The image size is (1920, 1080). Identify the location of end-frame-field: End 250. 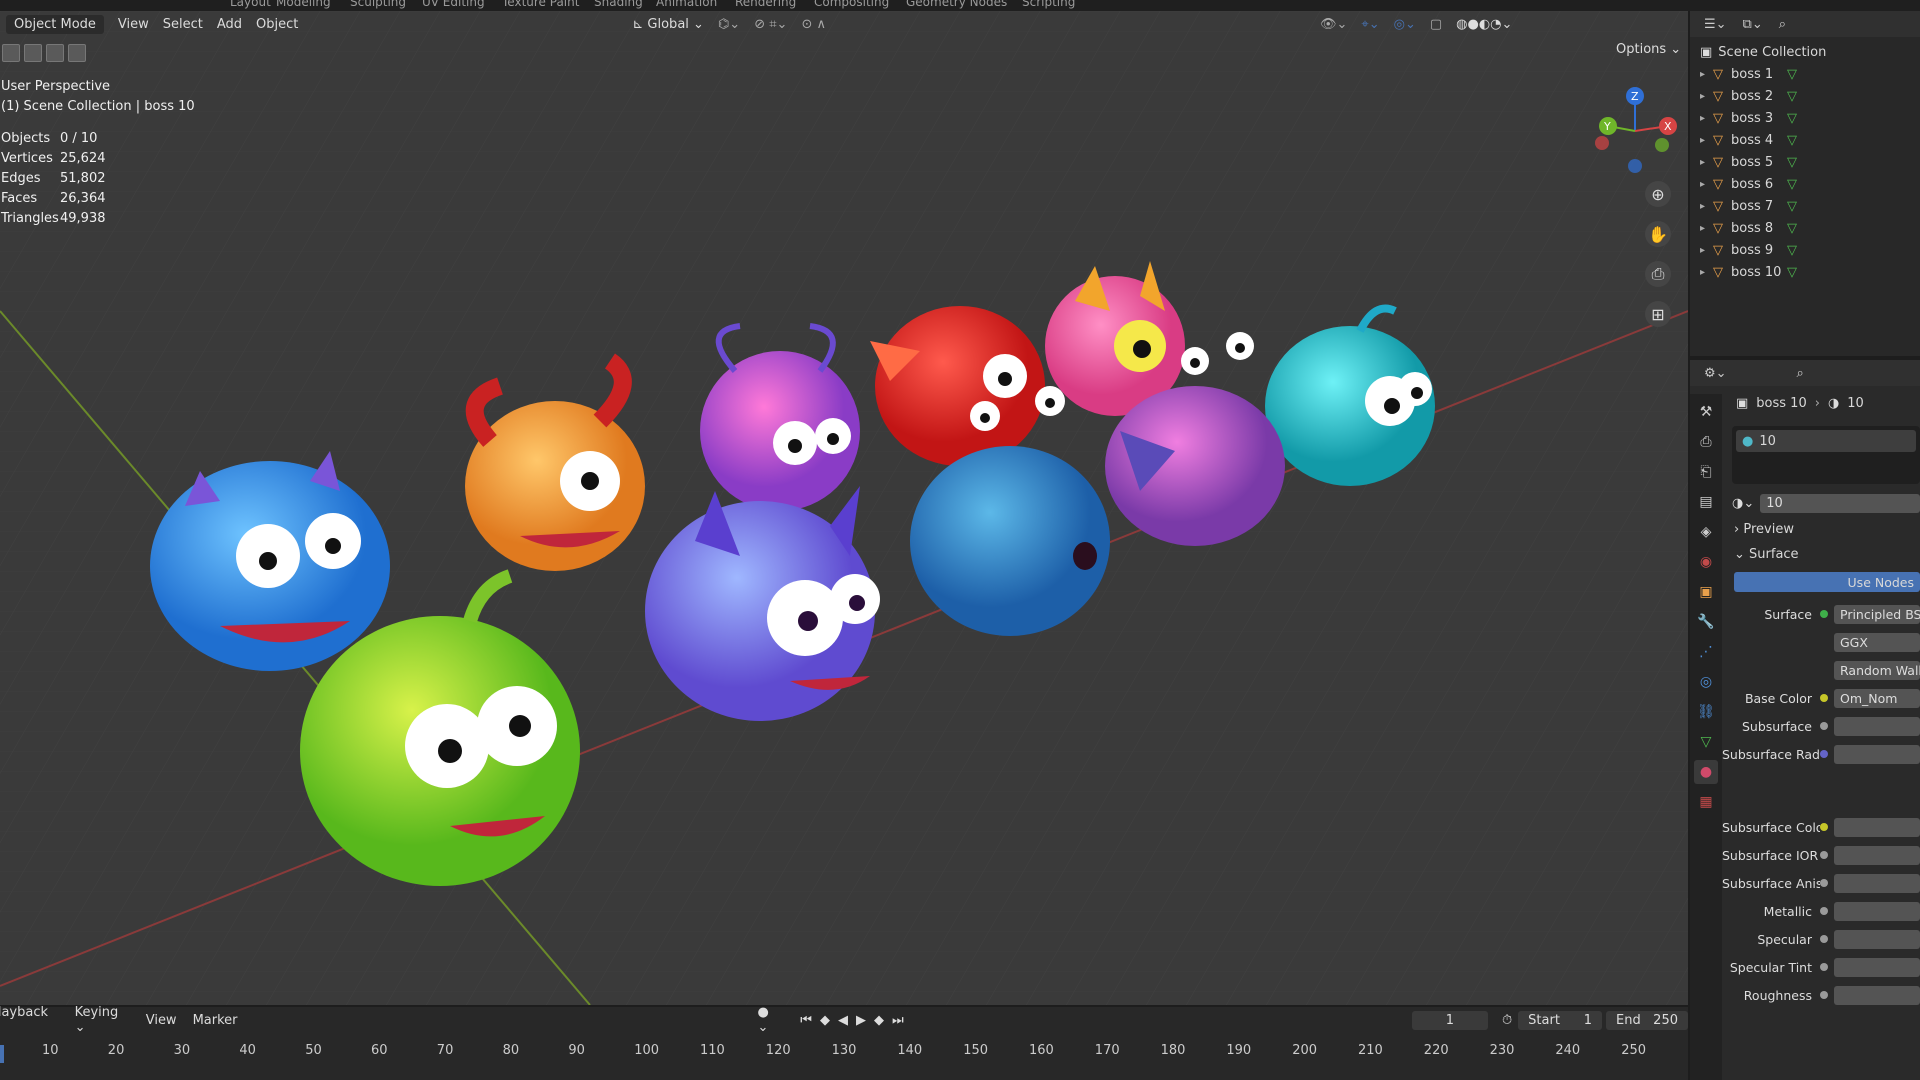
(1647, 1020).